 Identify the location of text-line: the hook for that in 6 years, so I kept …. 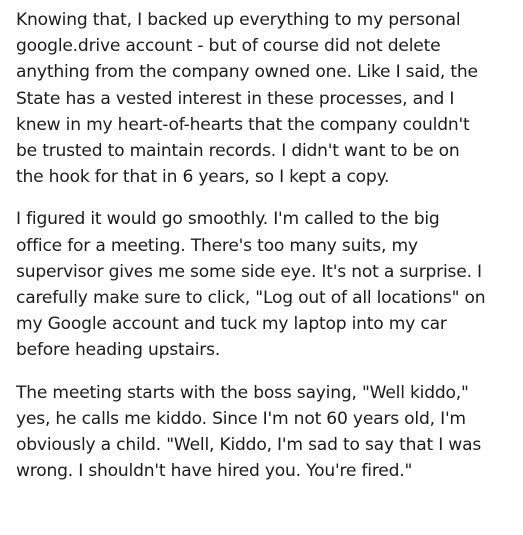
(203, 177).